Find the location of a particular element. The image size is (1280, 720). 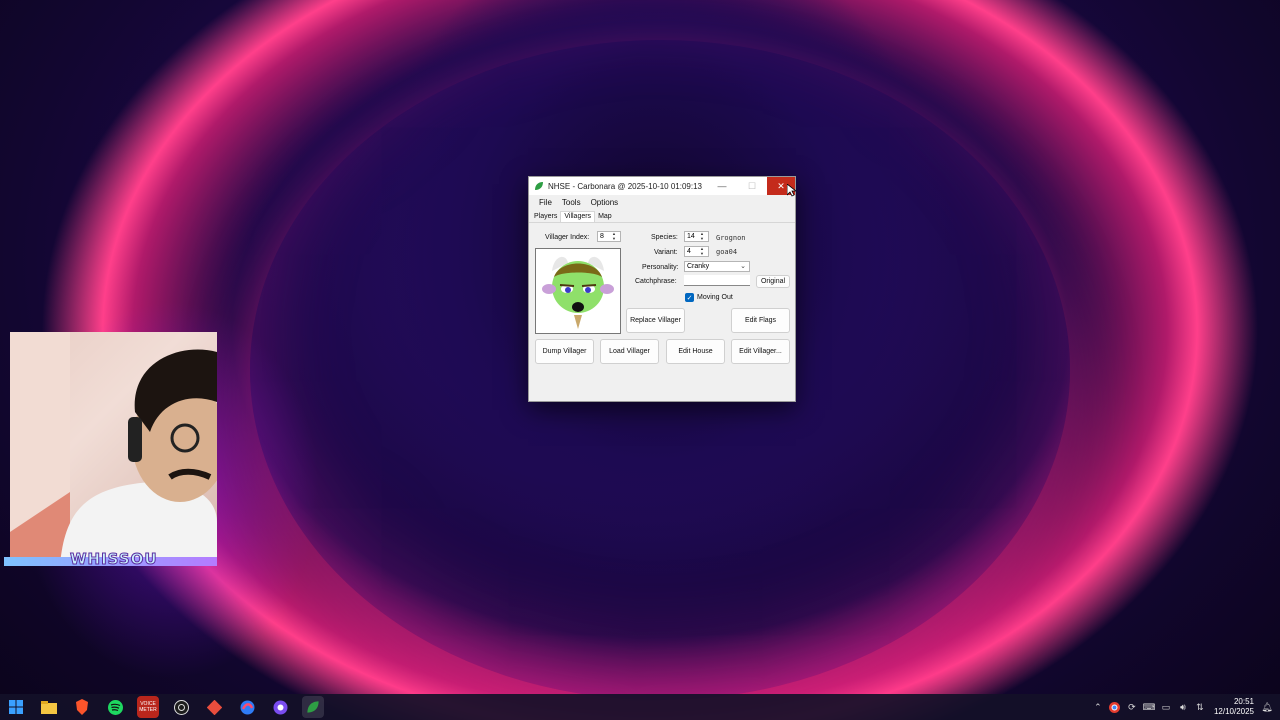

system-tray: ⌃ ⟳ ⌨ ▭ 🔊︎ ⇅ 20:51 12/10/2025 🔔︎ is located at coordinates (1185, 707).